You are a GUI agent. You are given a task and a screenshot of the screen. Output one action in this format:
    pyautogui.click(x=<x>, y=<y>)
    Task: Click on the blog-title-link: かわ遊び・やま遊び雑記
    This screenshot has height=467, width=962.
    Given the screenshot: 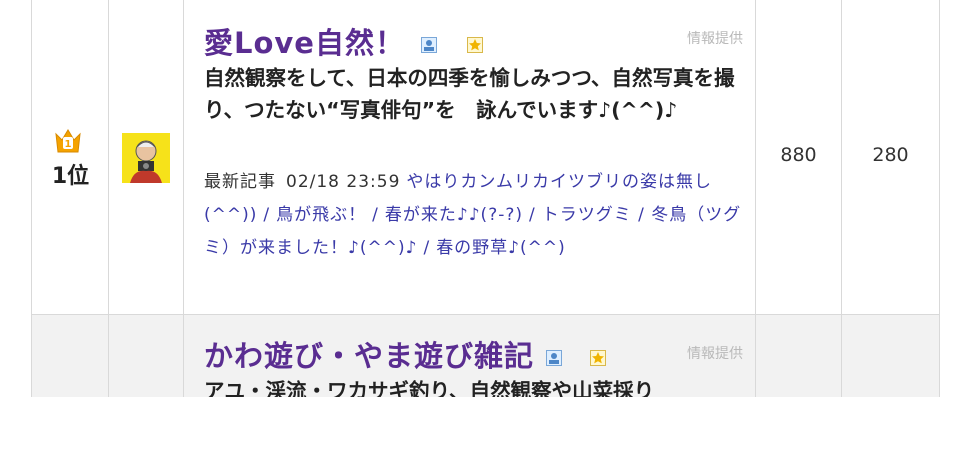 What is the action you would take?
    pyautogui.click(x=369, y=356)
    